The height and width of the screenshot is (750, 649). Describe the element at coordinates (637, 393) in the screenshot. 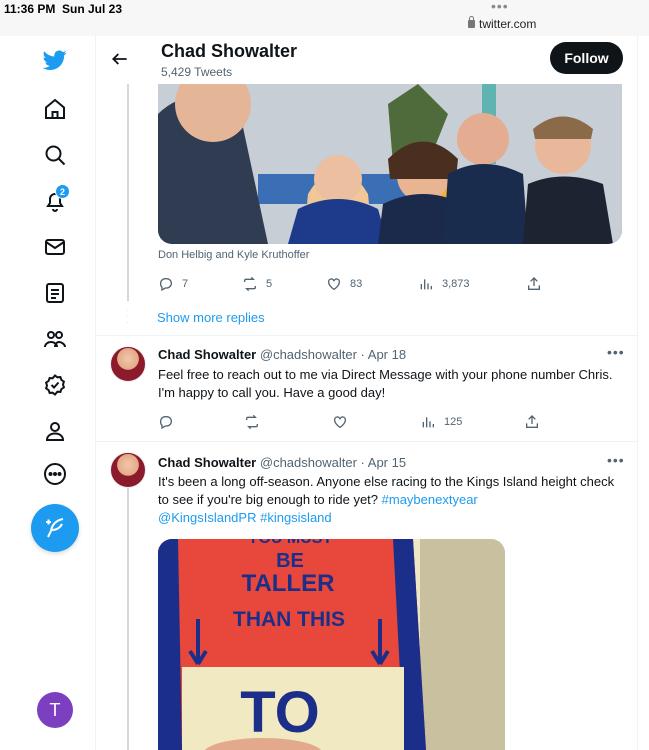

I see `feed-right-divider` at that location.